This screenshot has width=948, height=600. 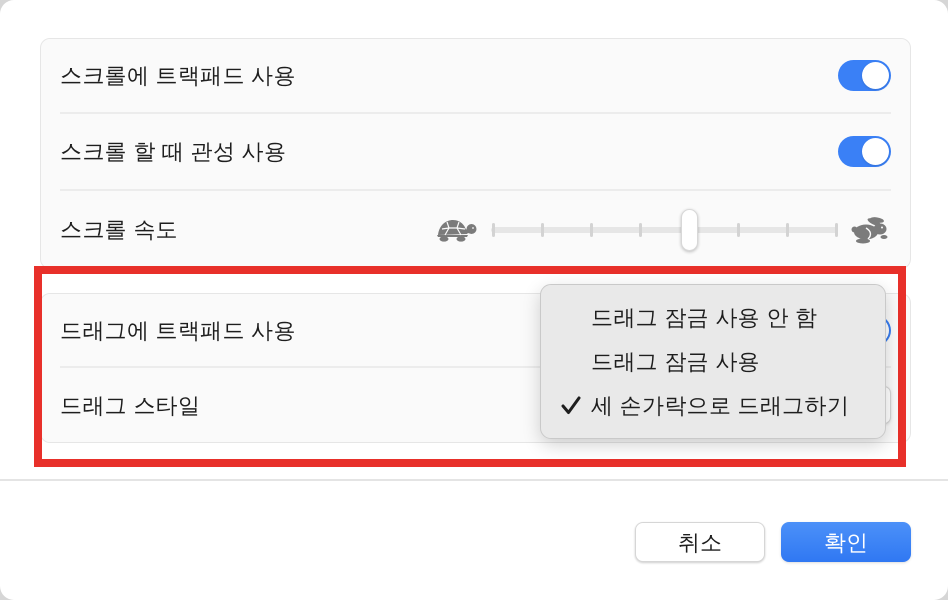 I want to click on setting-label: 스크롤 속도, so click(x=119, y=230).